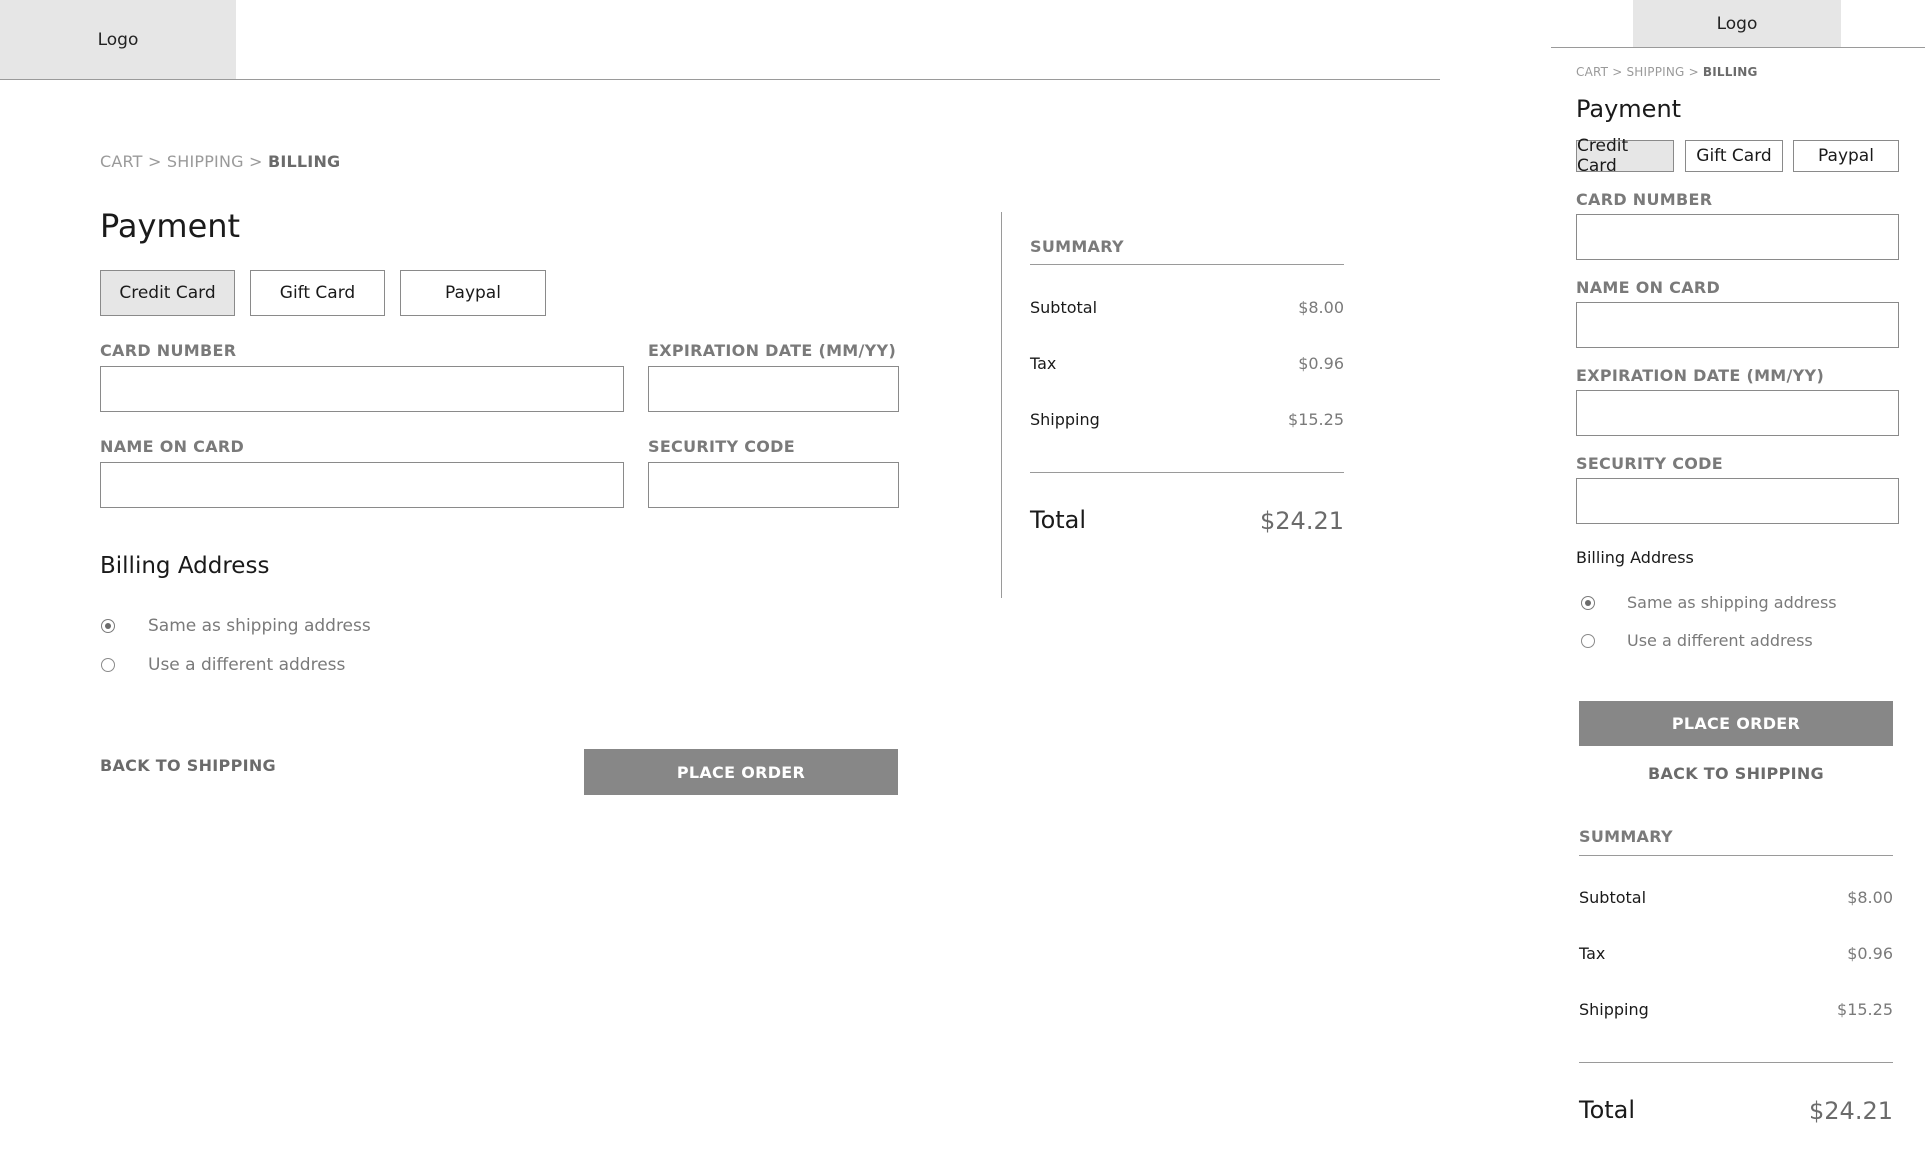 This screenshot has width=1925, height=1173. I want to click on card-number-label: CARD NUMBER, so click(168, 350).